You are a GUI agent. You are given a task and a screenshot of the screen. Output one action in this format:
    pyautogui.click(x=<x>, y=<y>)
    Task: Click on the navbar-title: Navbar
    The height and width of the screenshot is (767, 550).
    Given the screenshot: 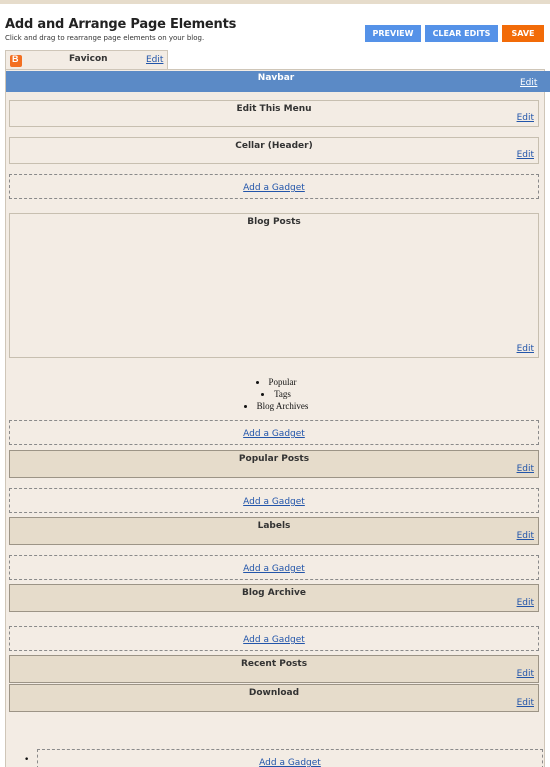 What is the action you would take?
    pyautogui.click(x=276, y=78)
    